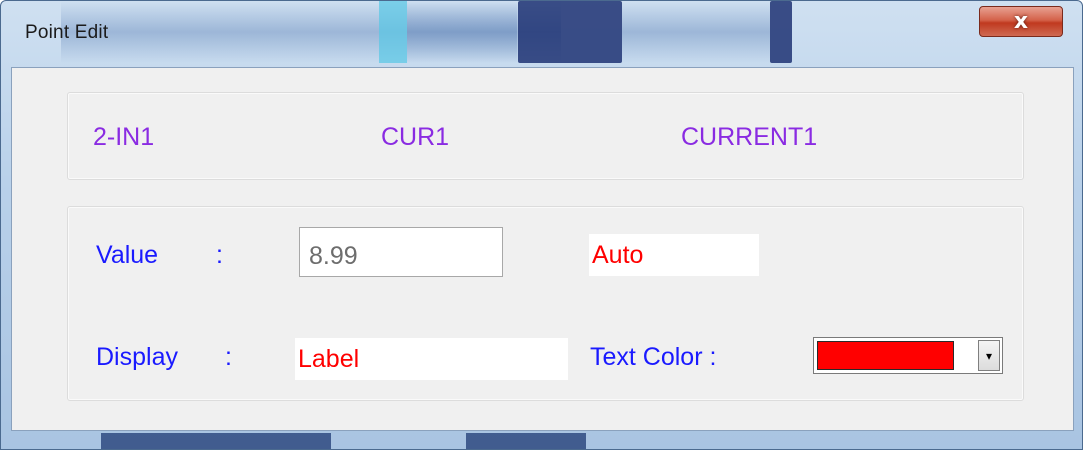  Describe the element at coordinates (749, 137) in the screenshot. I see `point-full-name: CURRENT1` at that location.